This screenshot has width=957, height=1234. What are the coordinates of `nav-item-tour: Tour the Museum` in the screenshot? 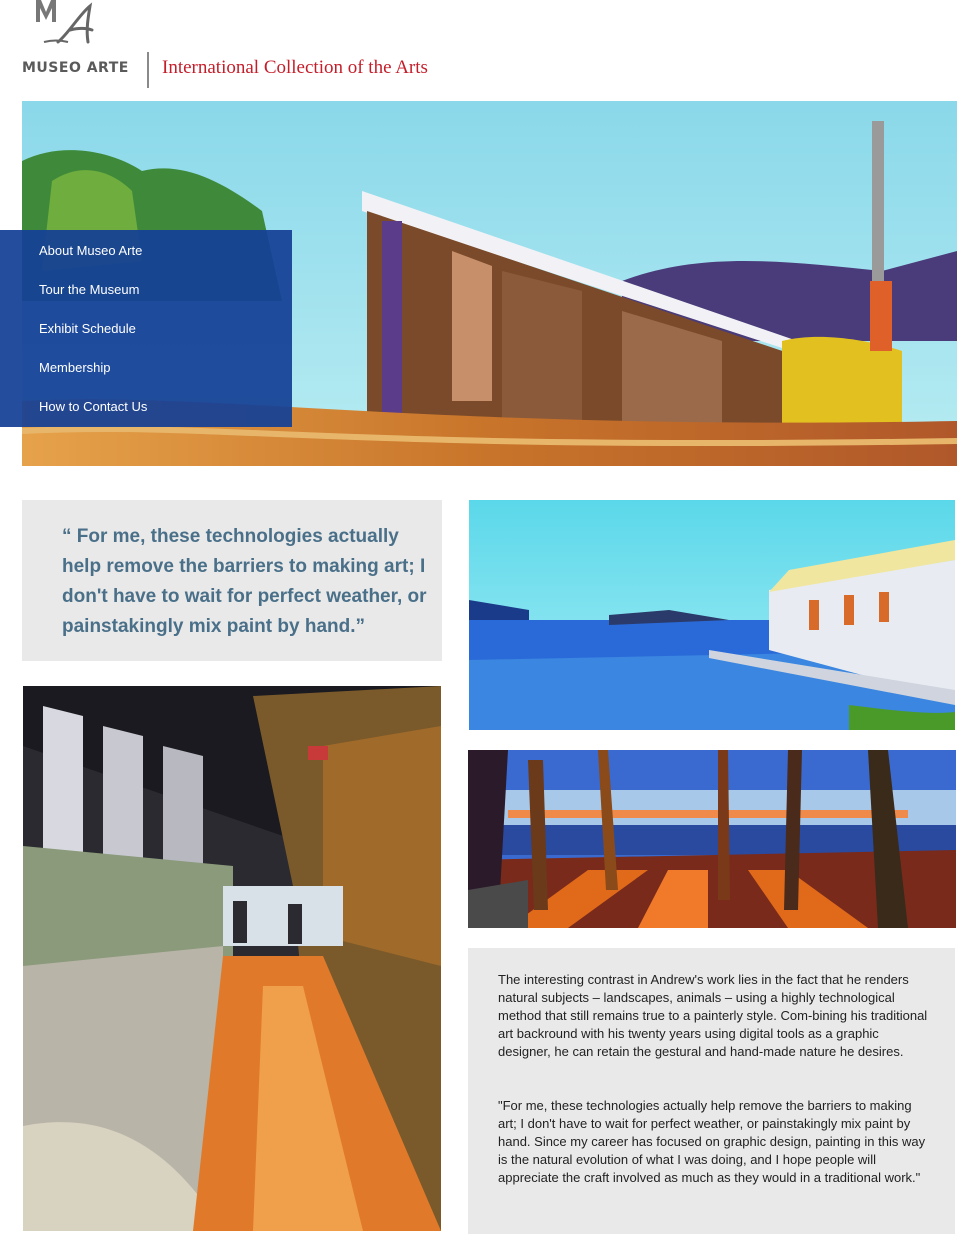 It's located at (89, 289).